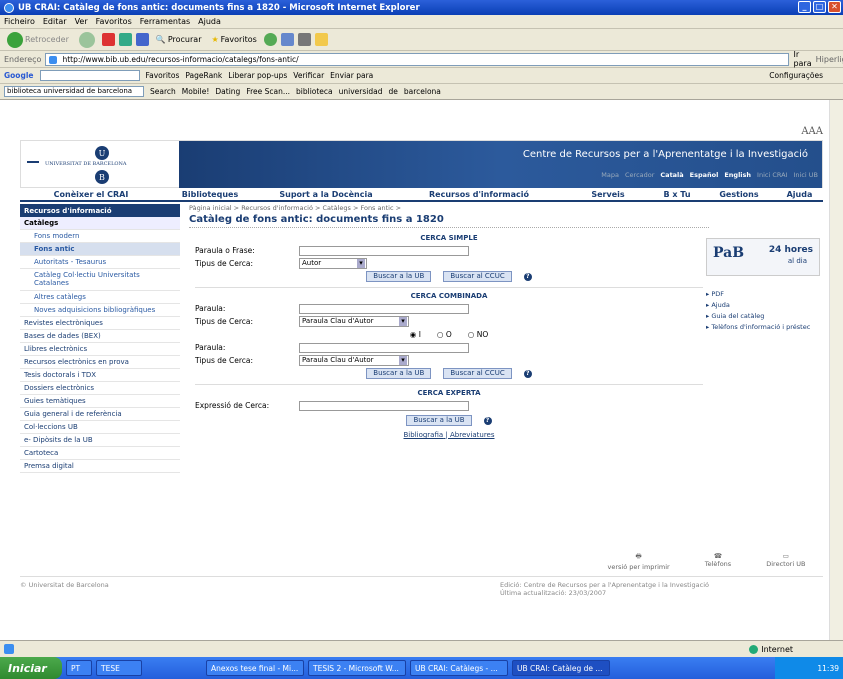  What do you see at coordinates (100, 401) in the screenshot?
I see `leftnav-item: Guies temàtiques` at bounding box center [100, 401].